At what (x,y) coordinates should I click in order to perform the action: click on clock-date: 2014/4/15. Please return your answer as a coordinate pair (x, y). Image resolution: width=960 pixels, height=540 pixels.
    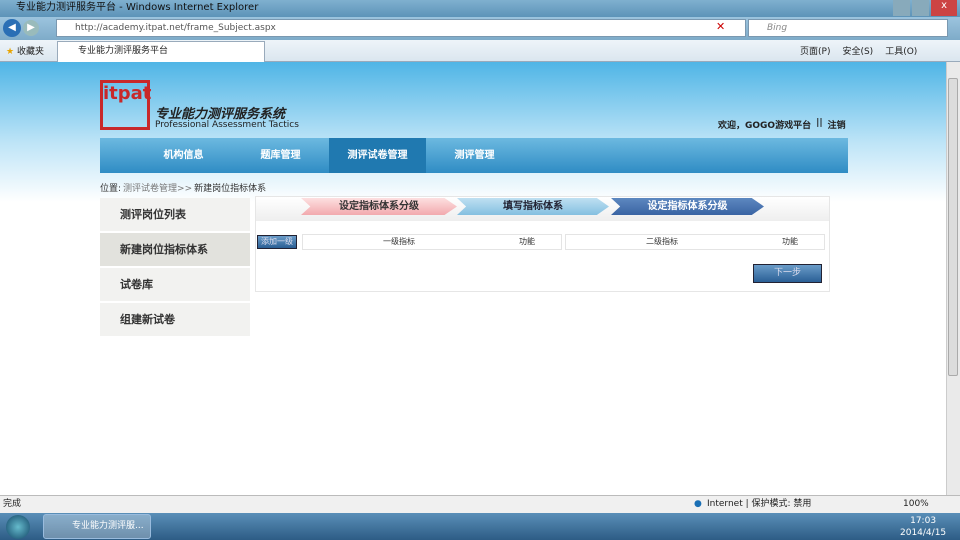
    Looking at the image, I should click on (923, 533).